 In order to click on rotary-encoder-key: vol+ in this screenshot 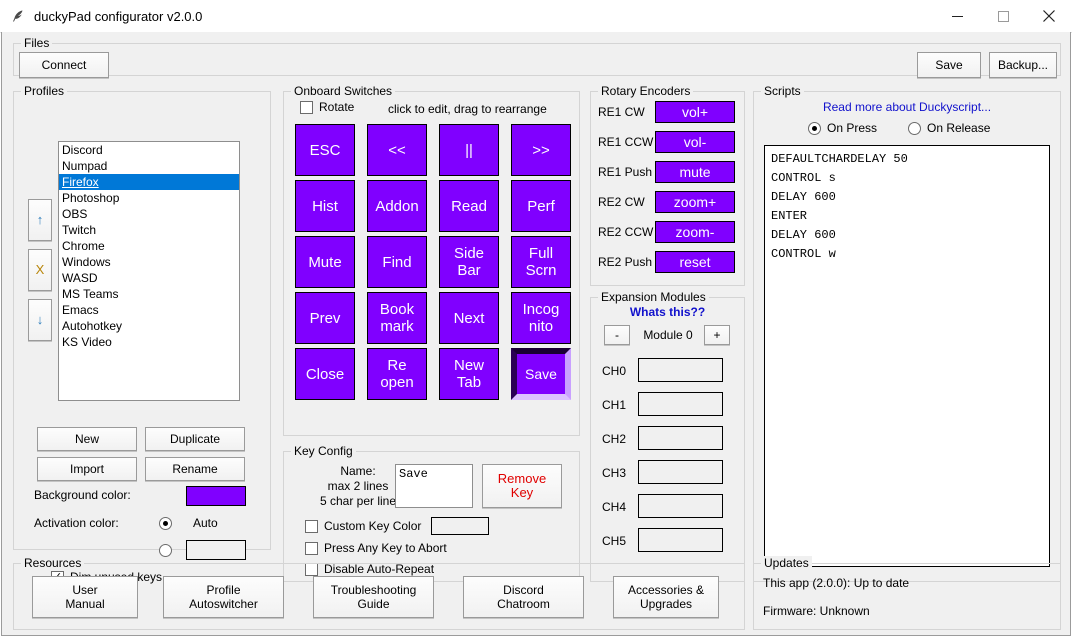, I will do `click(695, 112)`.